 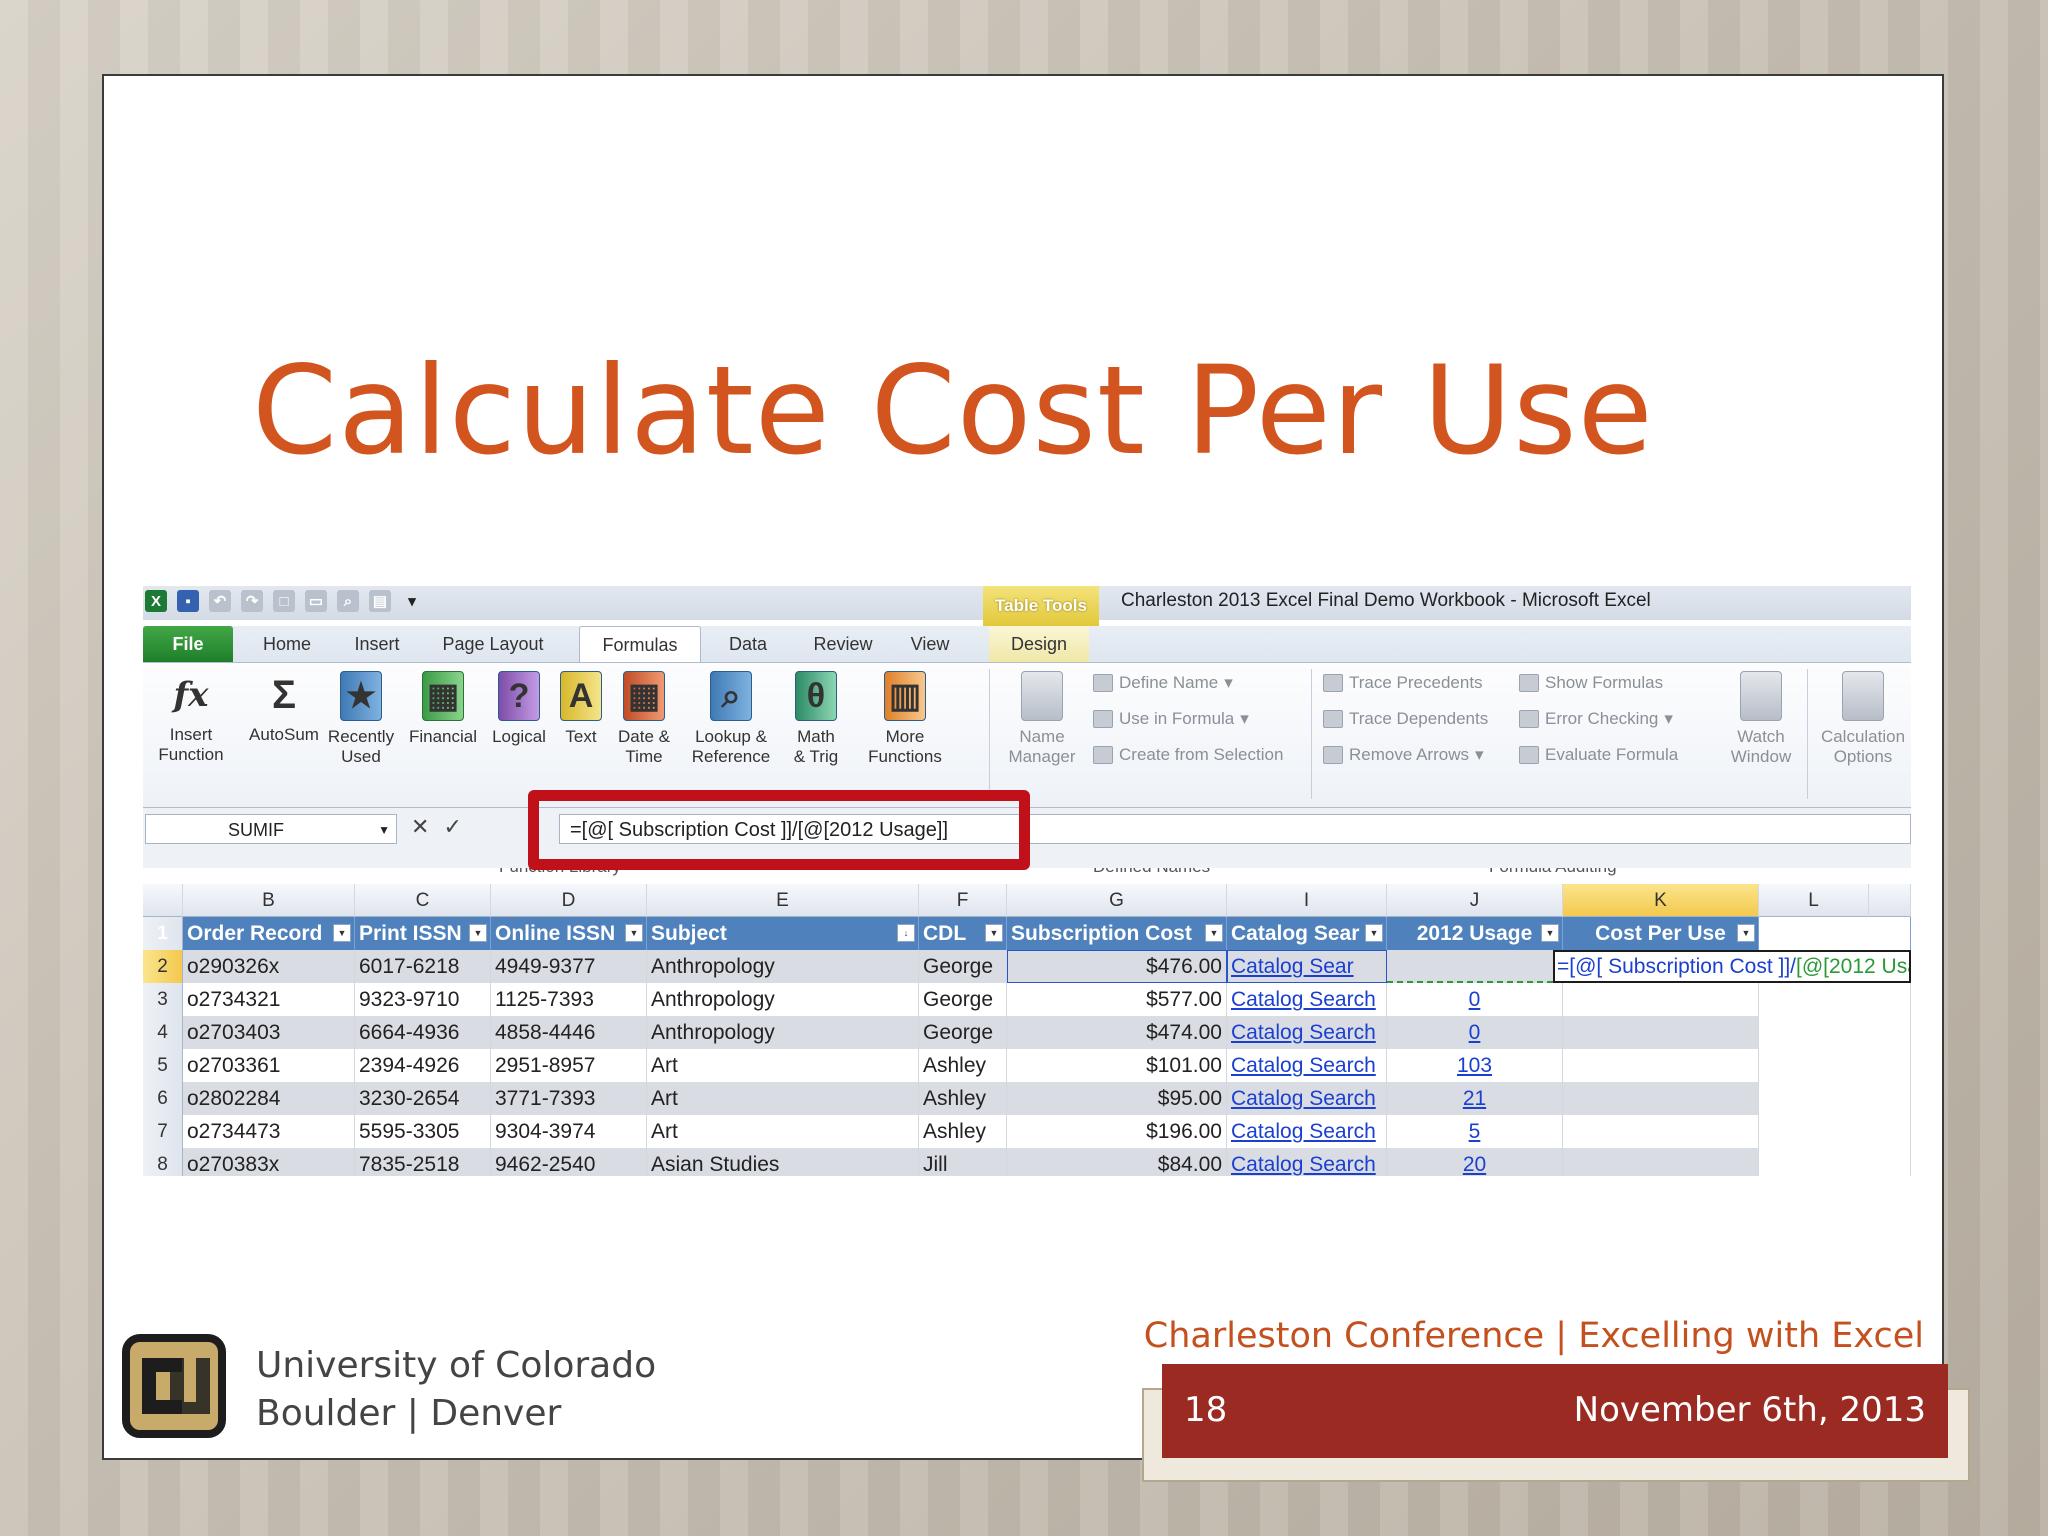 What do you see at coordinates (188, 601) in the screenshot?
I see `save-icon: ▪` at bounding box center [188, 601].